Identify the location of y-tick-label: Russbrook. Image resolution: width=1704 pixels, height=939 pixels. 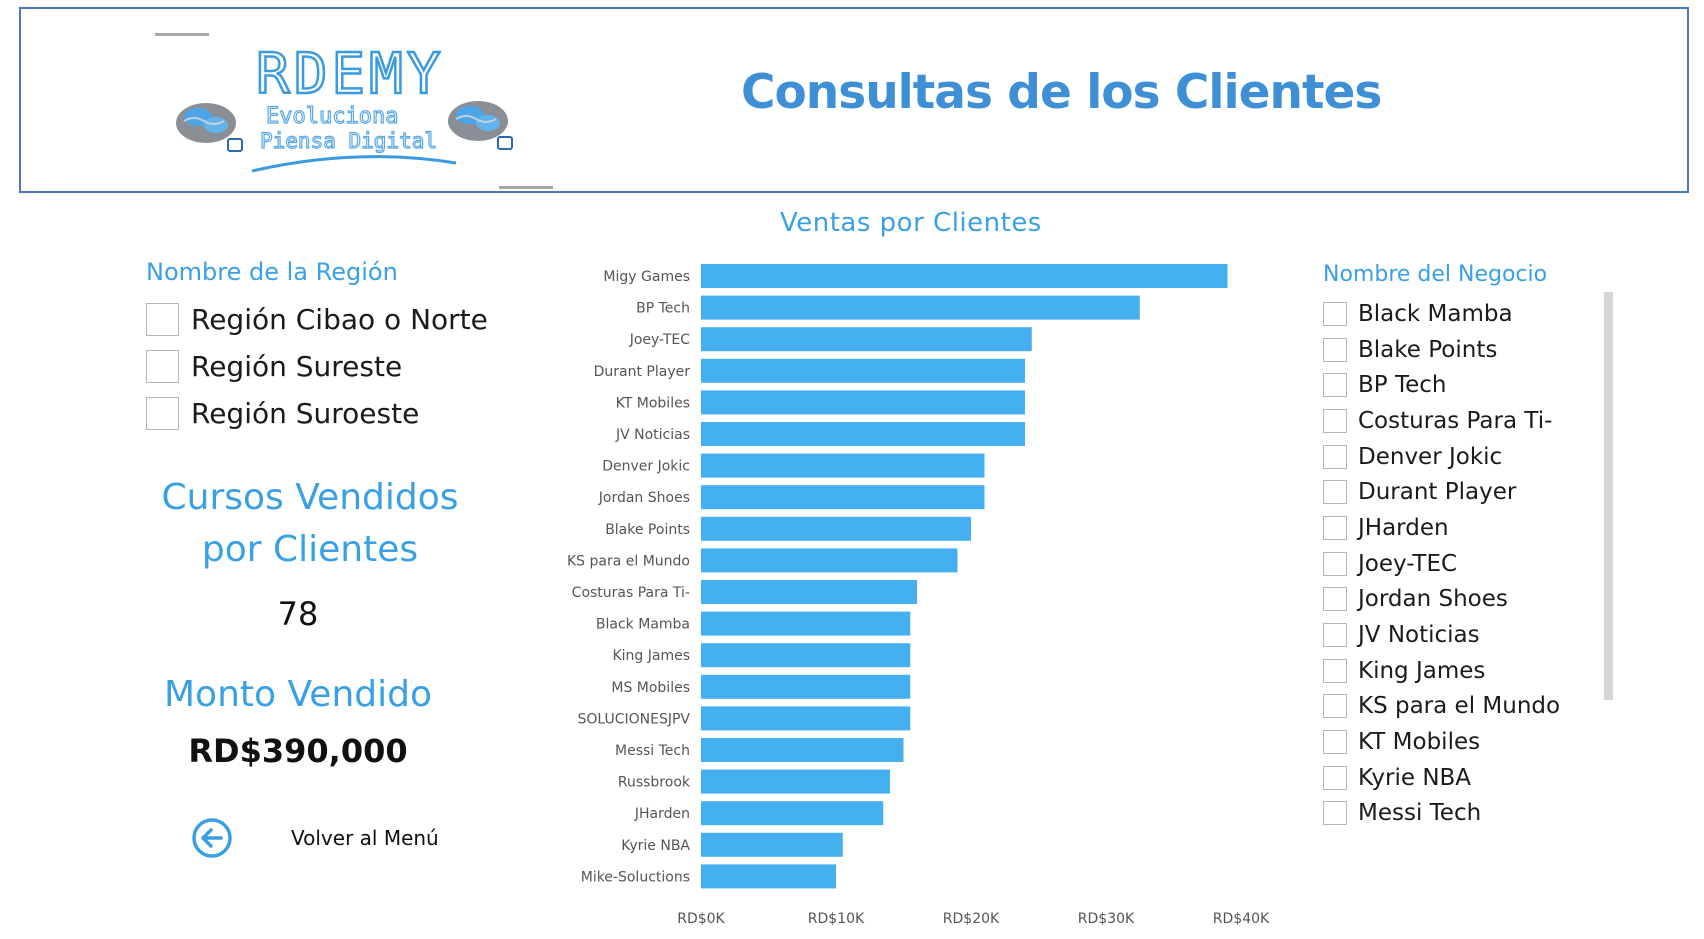
(654, 783).